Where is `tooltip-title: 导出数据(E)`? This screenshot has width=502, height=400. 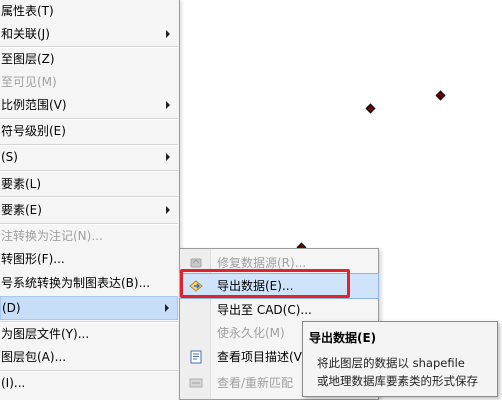
tooltip-title: 导出数据(E) is located at coordinates (343, 338).